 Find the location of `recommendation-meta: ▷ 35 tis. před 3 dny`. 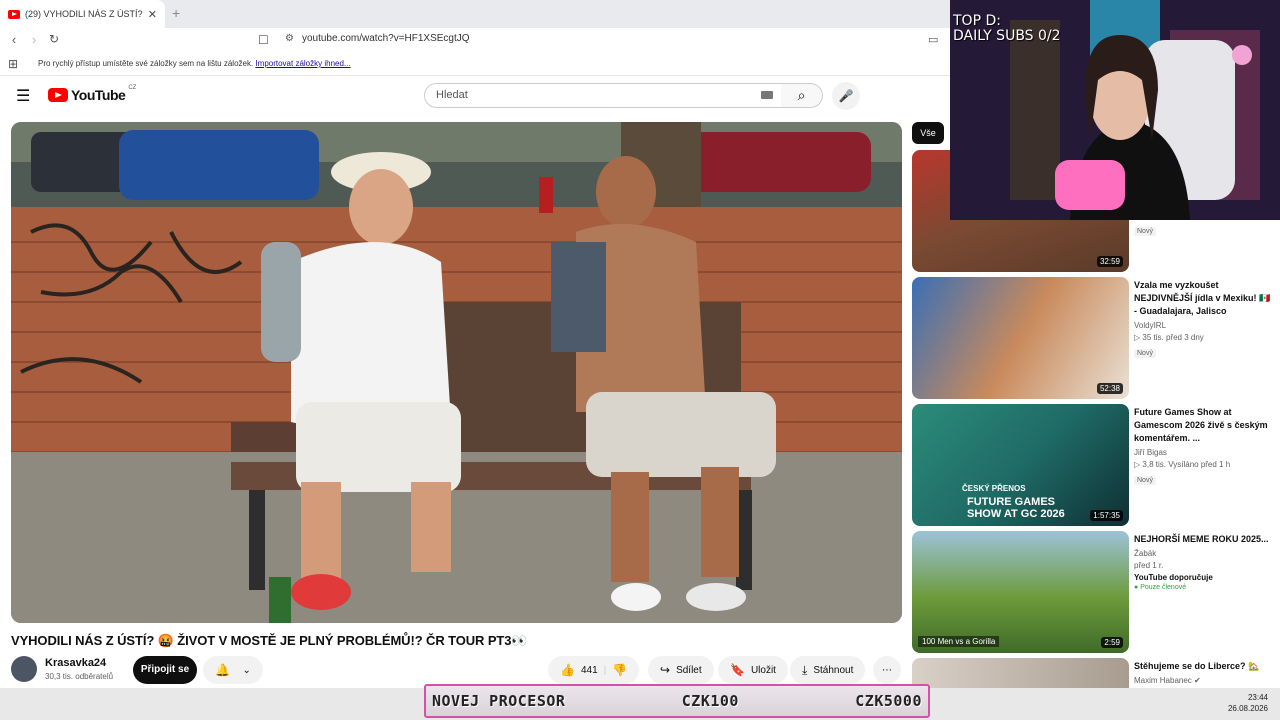

recommendation-meta: ▷ 35 tis. před 3 dny is located at coordinates (1204, 337).